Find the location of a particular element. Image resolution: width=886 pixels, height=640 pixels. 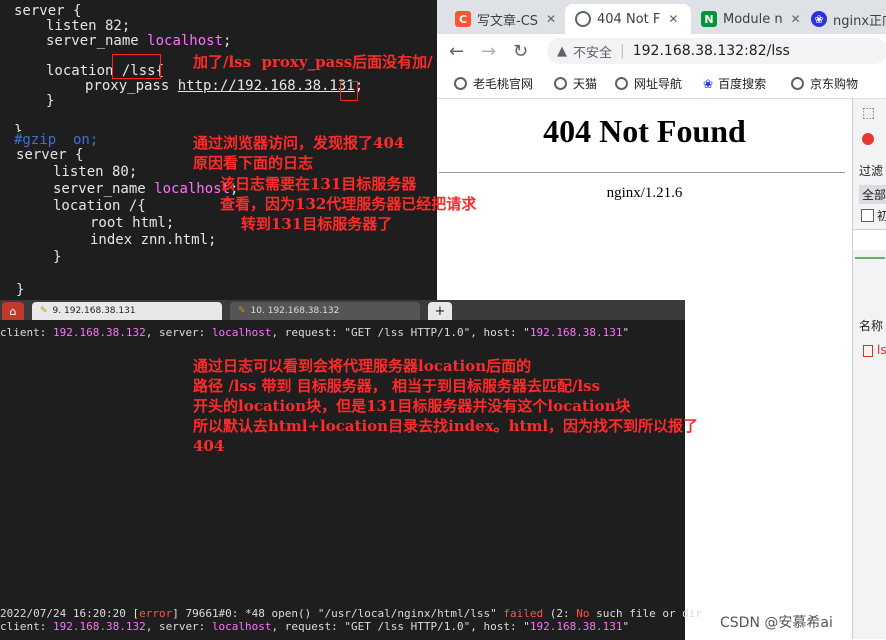

code-line: root html; is located at coordinates (132, 223).